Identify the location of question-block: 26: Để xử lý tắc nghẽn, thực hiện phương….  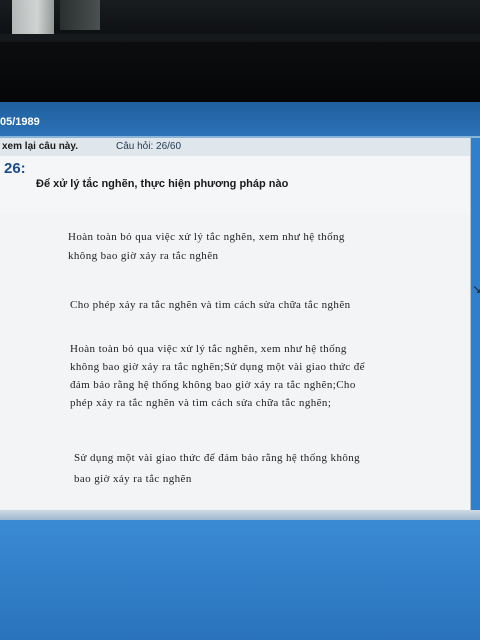
(235, 185).